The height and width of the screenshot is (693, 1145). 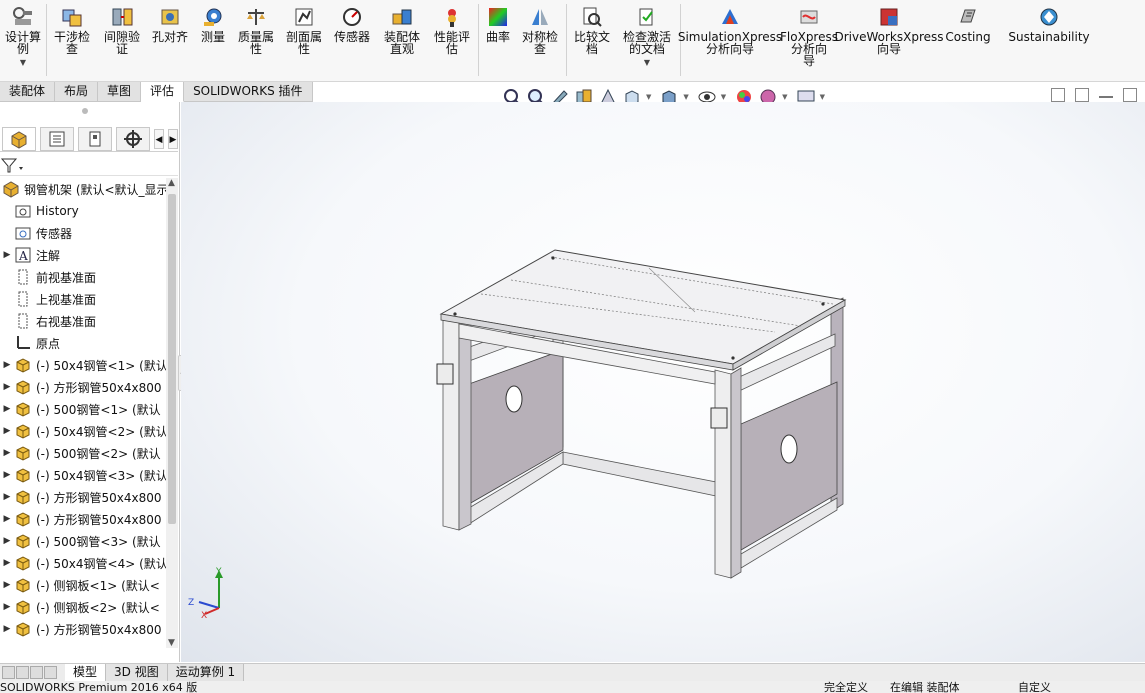 What do you see at coordinates (540, 30) in the screenshot?
I see `symmetry-check-button: 对称检 查` at bounding box center [540, 30].